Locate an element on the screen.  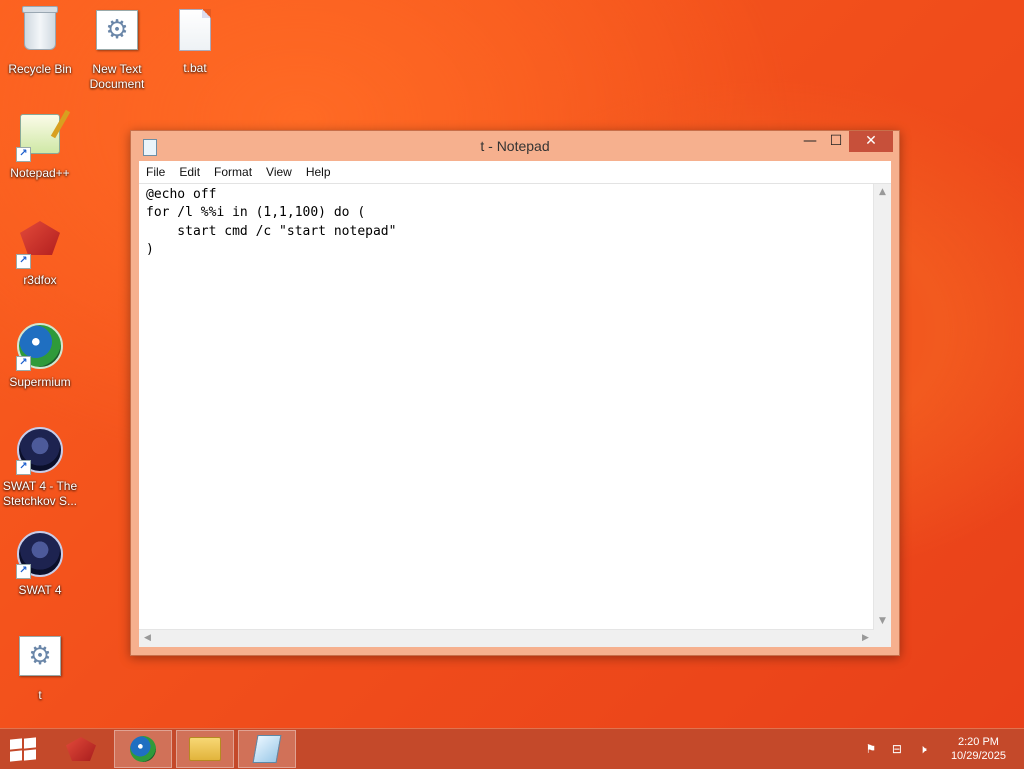
volume-icon: 🕨 is located at coordinates (923, 749).